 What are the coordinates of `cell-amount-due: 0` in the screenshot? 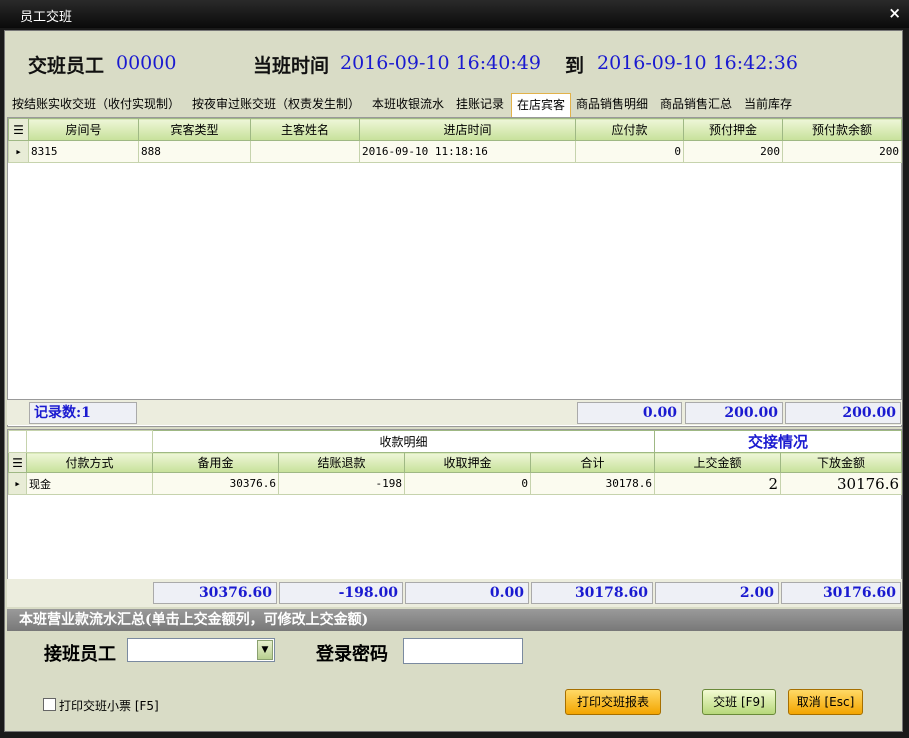 It's located at (629, 151).